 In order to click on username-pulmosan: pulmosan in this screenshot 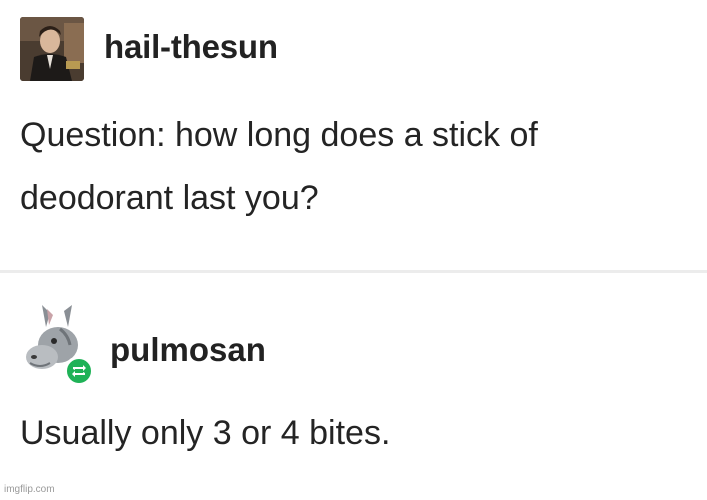, I will do `click(188, 350)`.